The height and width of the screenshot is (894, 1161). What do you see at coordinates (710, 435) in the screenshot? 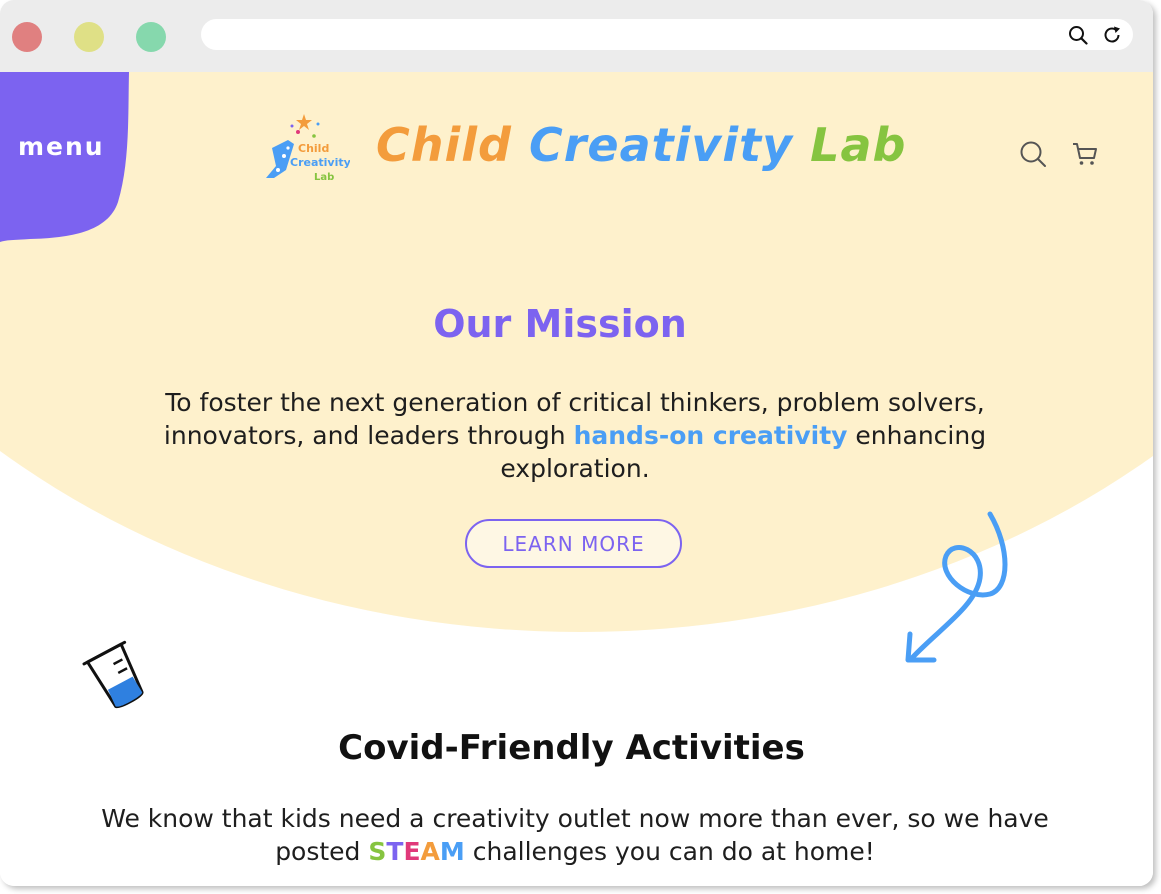
I see `mission-text-highlight: hands-on creativity` at bounding box center [710, 435].